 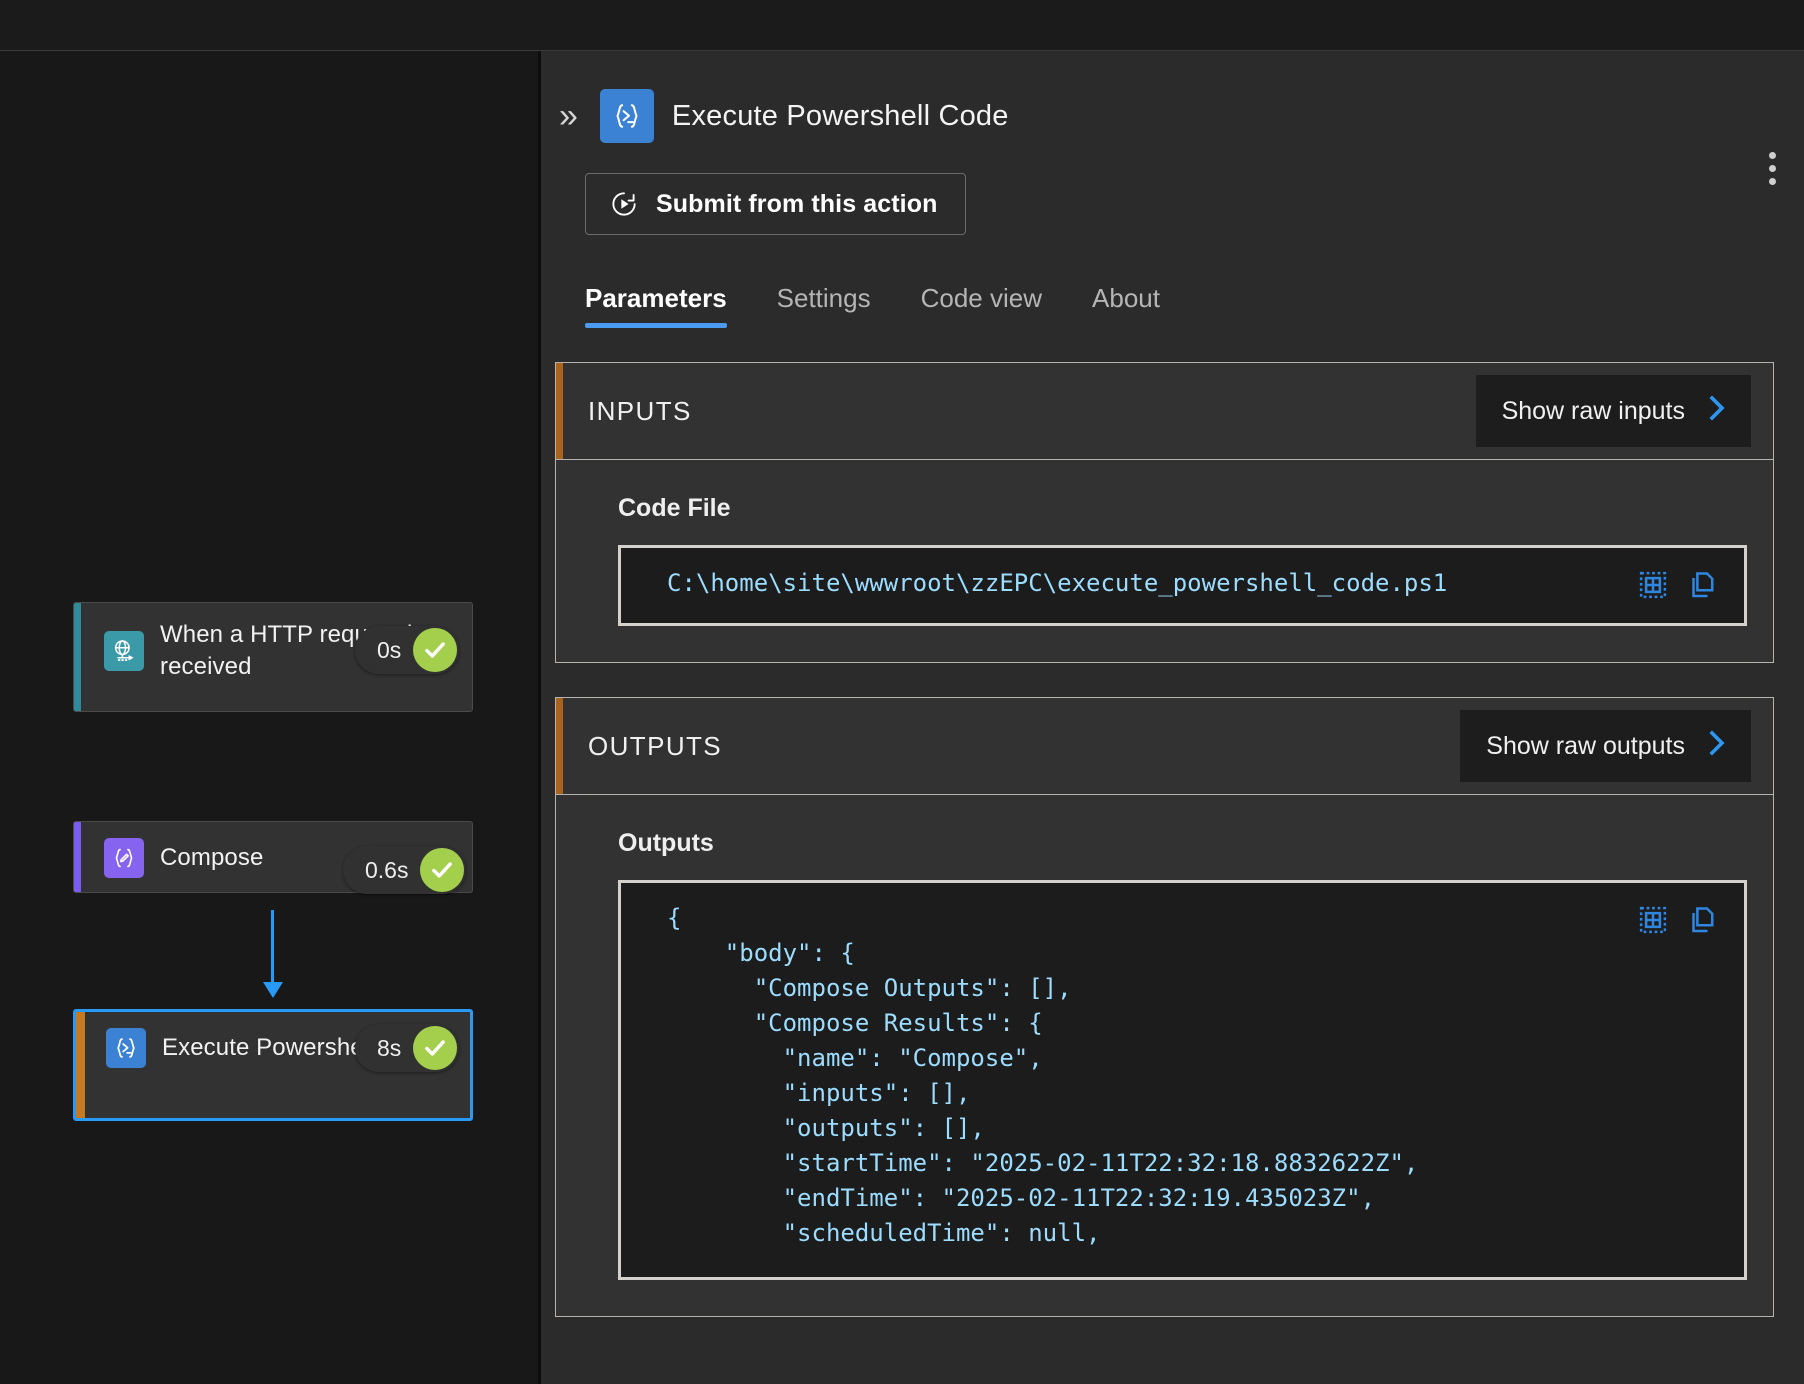 I want to click on tab-parameters: Parameters, so click(x=670, y=305).